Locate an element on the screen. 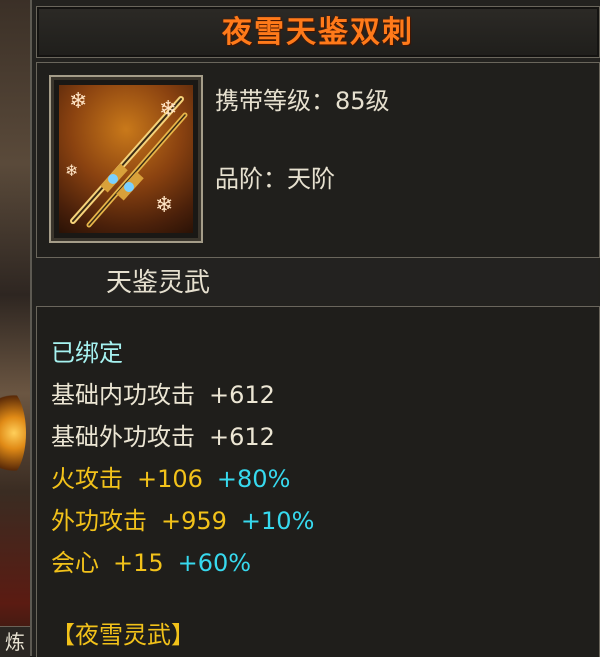  stat-row: 外功攻击 +959 +10% is located at coordinates (182, 518).